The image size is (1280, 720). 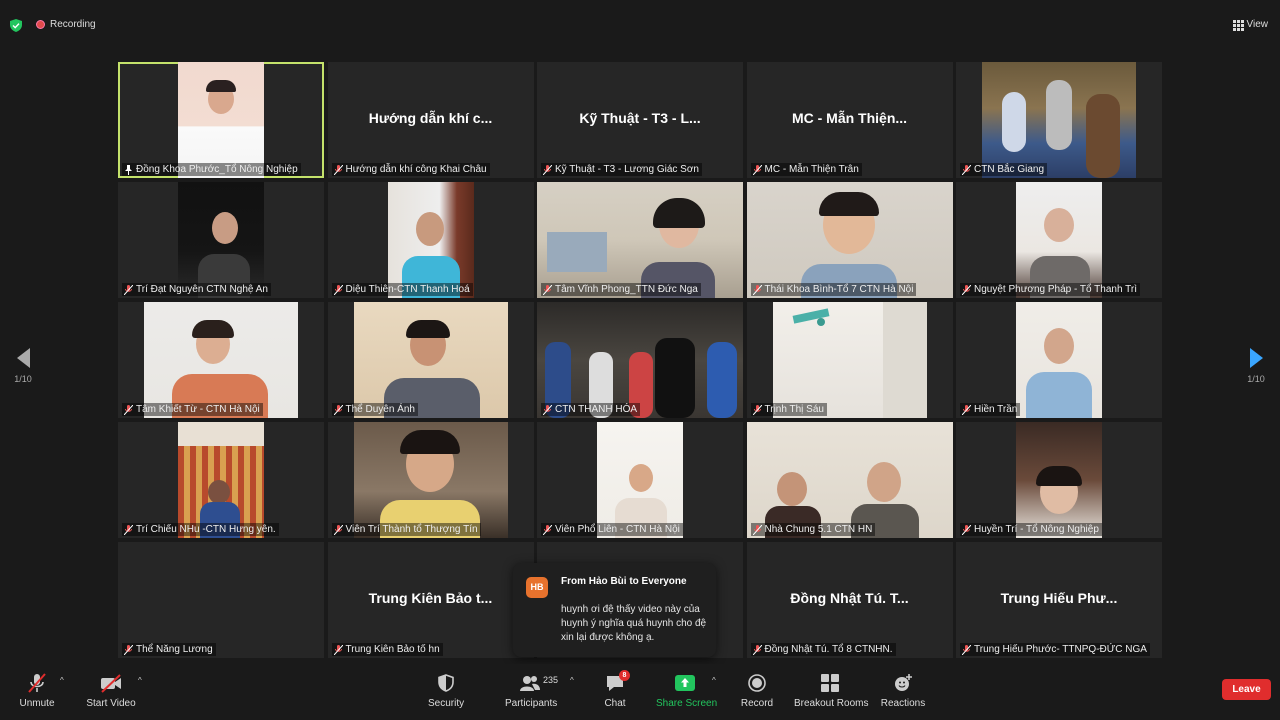 I want to click on share-options-chevron-icon: ^, so click(x=714, y=680).